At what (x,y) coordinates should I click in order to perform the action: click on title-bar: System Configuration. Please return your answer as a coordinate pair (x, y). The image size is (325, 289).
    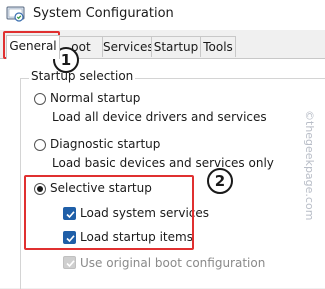
    Looking at the image, I should click on (162, 15).